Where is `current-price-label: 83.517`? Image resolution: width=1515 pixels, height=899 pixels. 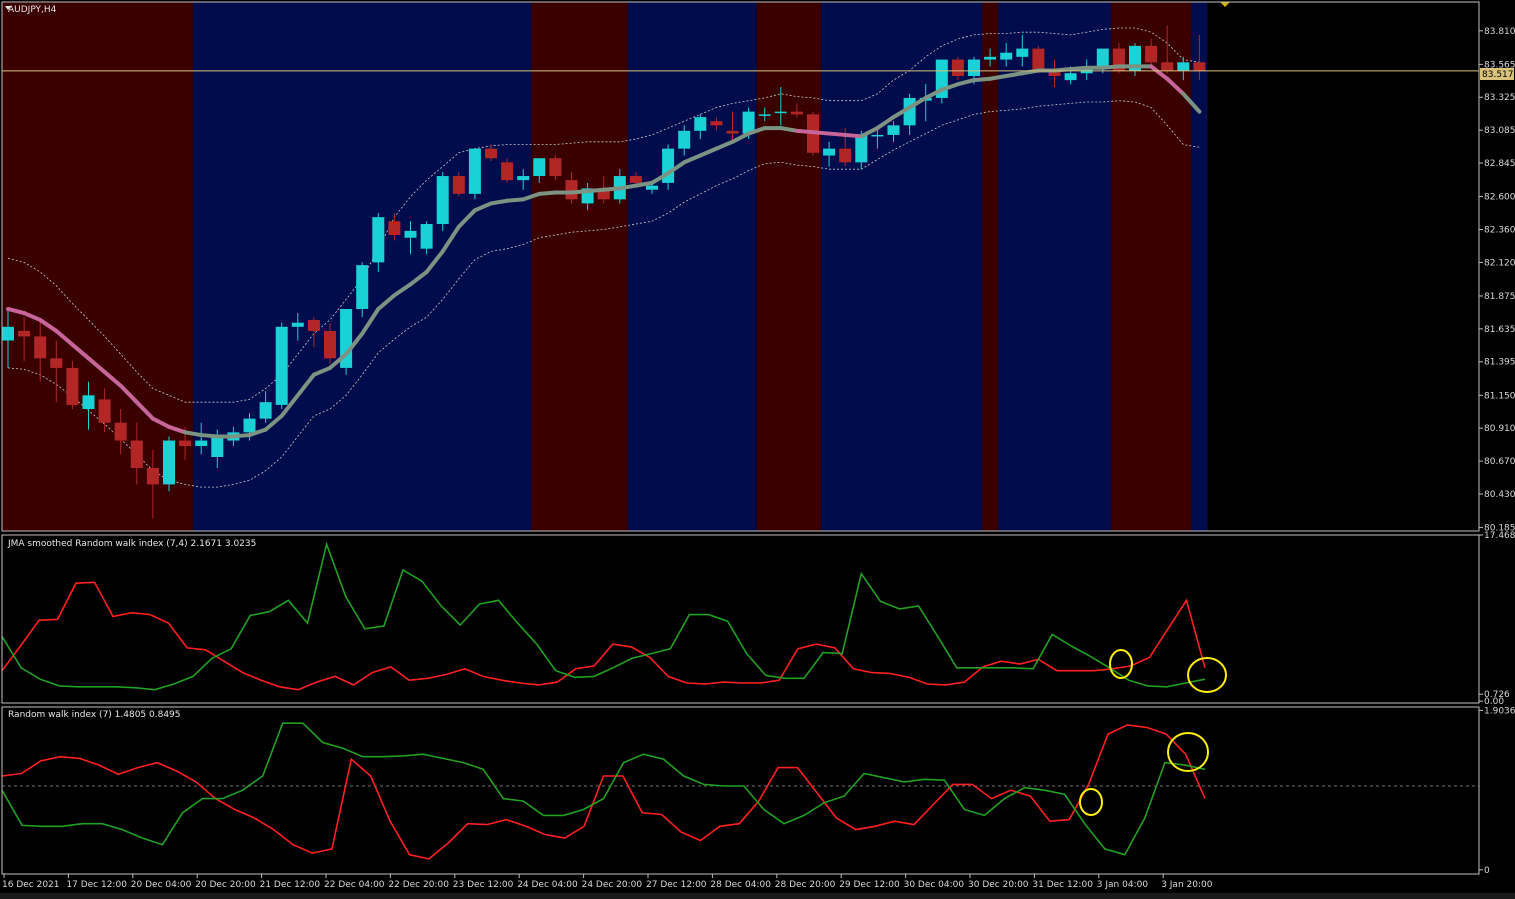 current-price-label: 83.517 is located at coordinates (1498, 75).